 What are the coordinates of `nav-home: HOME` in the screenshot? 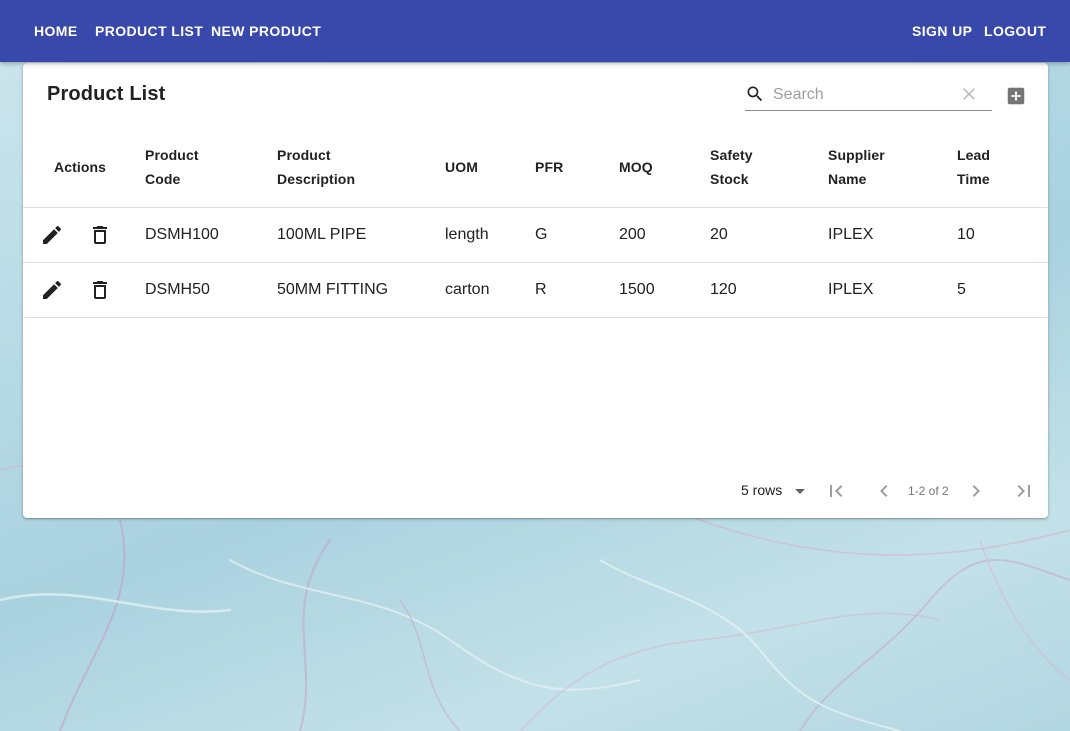 It's located at (56, 31).